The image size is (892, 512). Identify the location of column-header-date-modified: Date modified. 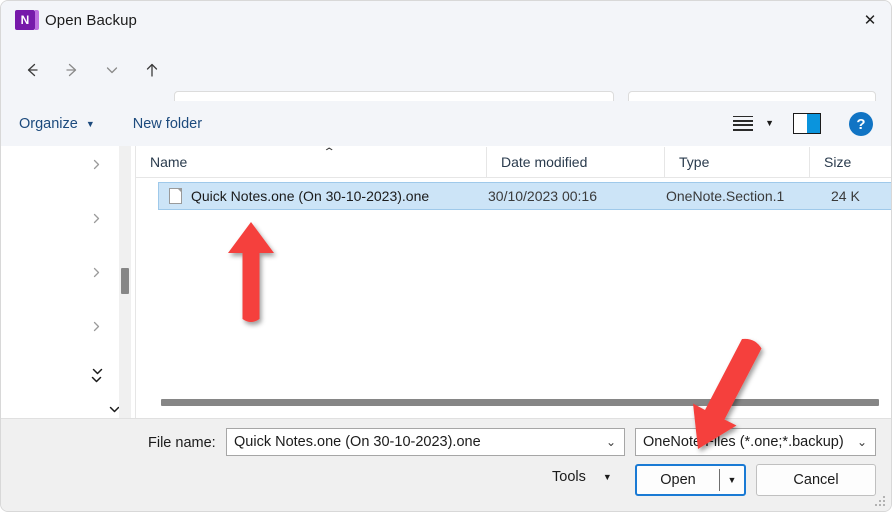
(575, 162).